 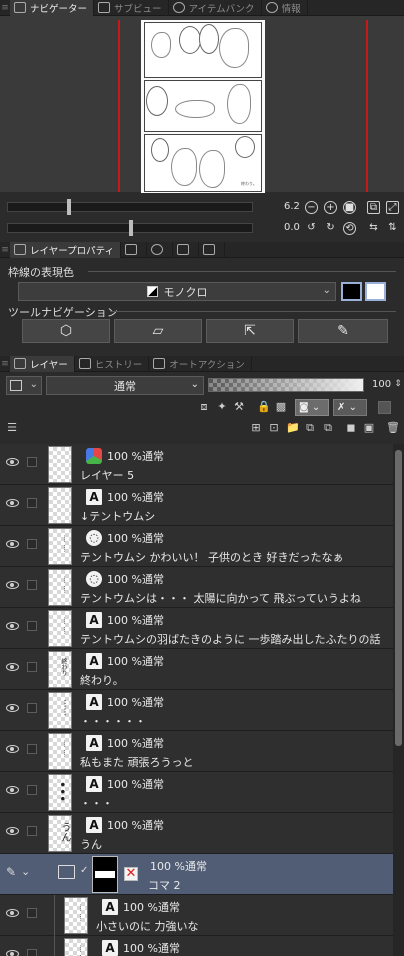 What do you see at coordinates (349, 228) in the screenshot?
I see `reset-rotation-icon: ⟲` at bounding box center [349, 228].